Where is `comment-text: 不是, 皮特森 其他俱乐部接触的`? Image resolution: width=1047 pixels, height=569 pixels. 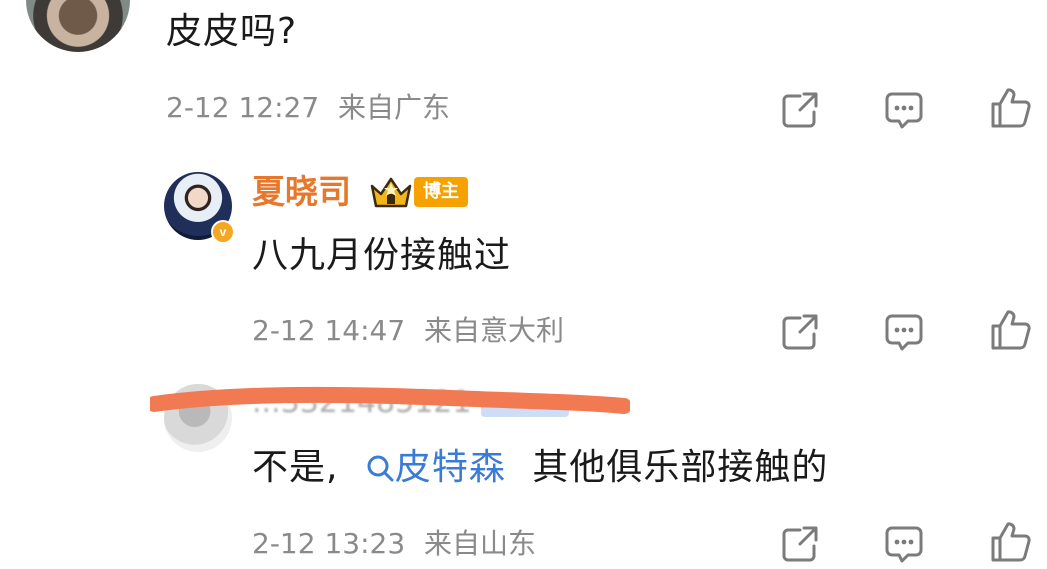 comment-text: 不是, 皮特森 其他俱乐部接触的 is located at coordinates (540, 468).